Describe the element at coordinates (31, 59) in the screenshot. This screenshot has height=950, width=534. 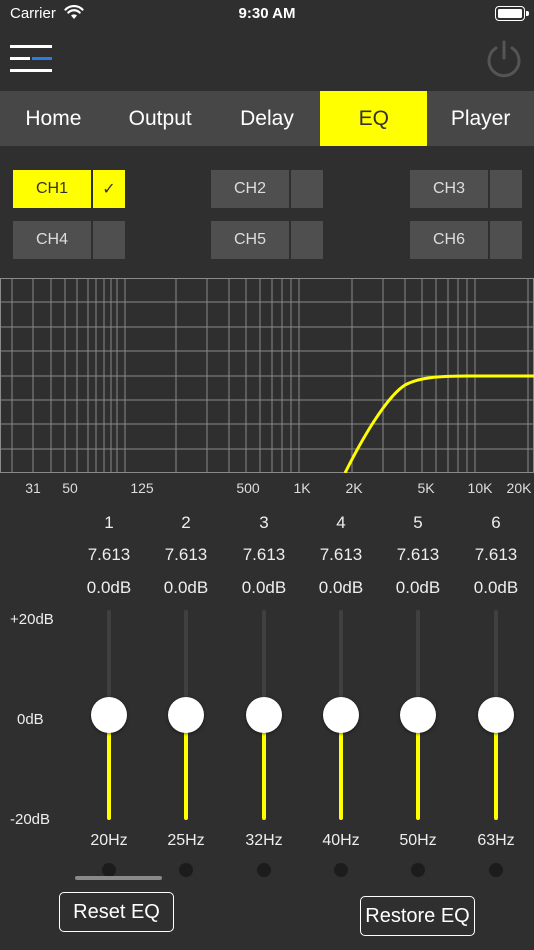
I see `menu-icon` at that location.